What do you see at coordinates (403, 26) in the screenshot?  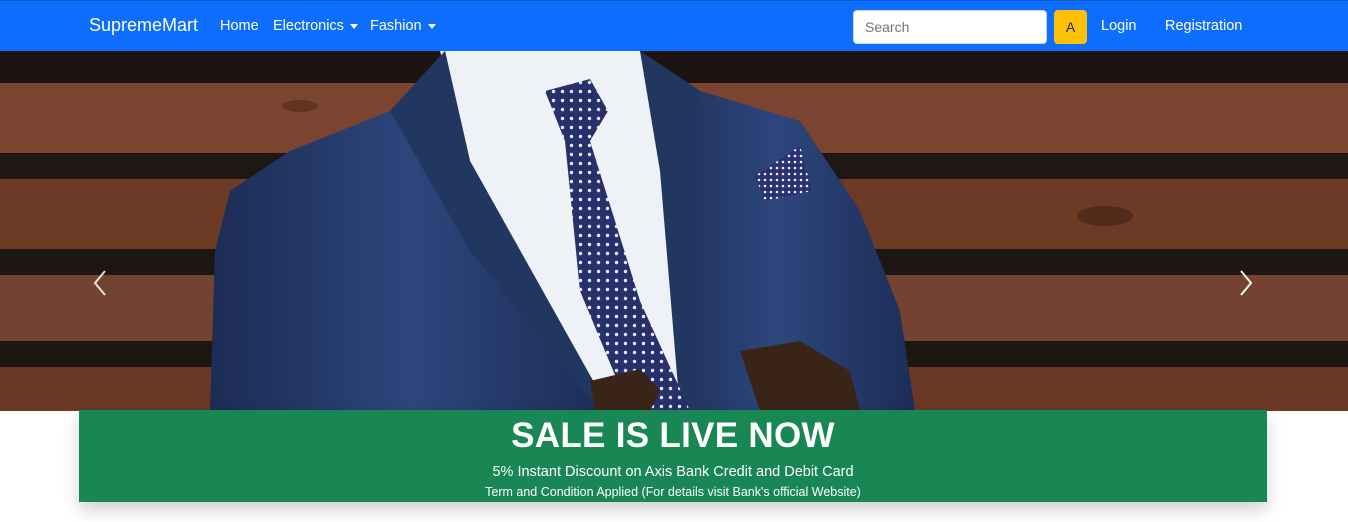 I see `nav-fashion-dropdown: Fashion` at bounding box center [403, 26].